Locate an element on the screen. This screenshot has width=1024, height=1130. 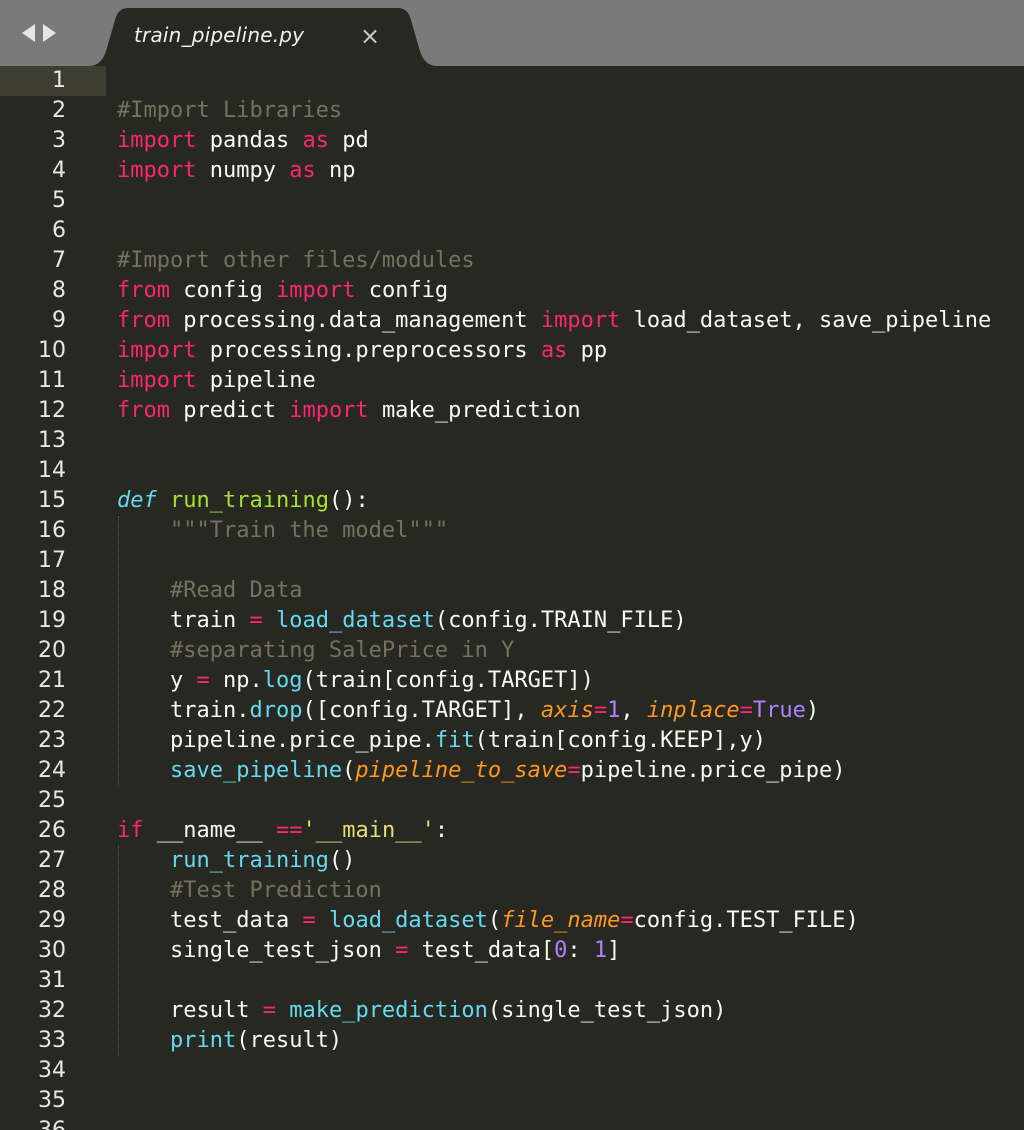
code-token: processing.preprocessors is located at coordinates (369, 350).